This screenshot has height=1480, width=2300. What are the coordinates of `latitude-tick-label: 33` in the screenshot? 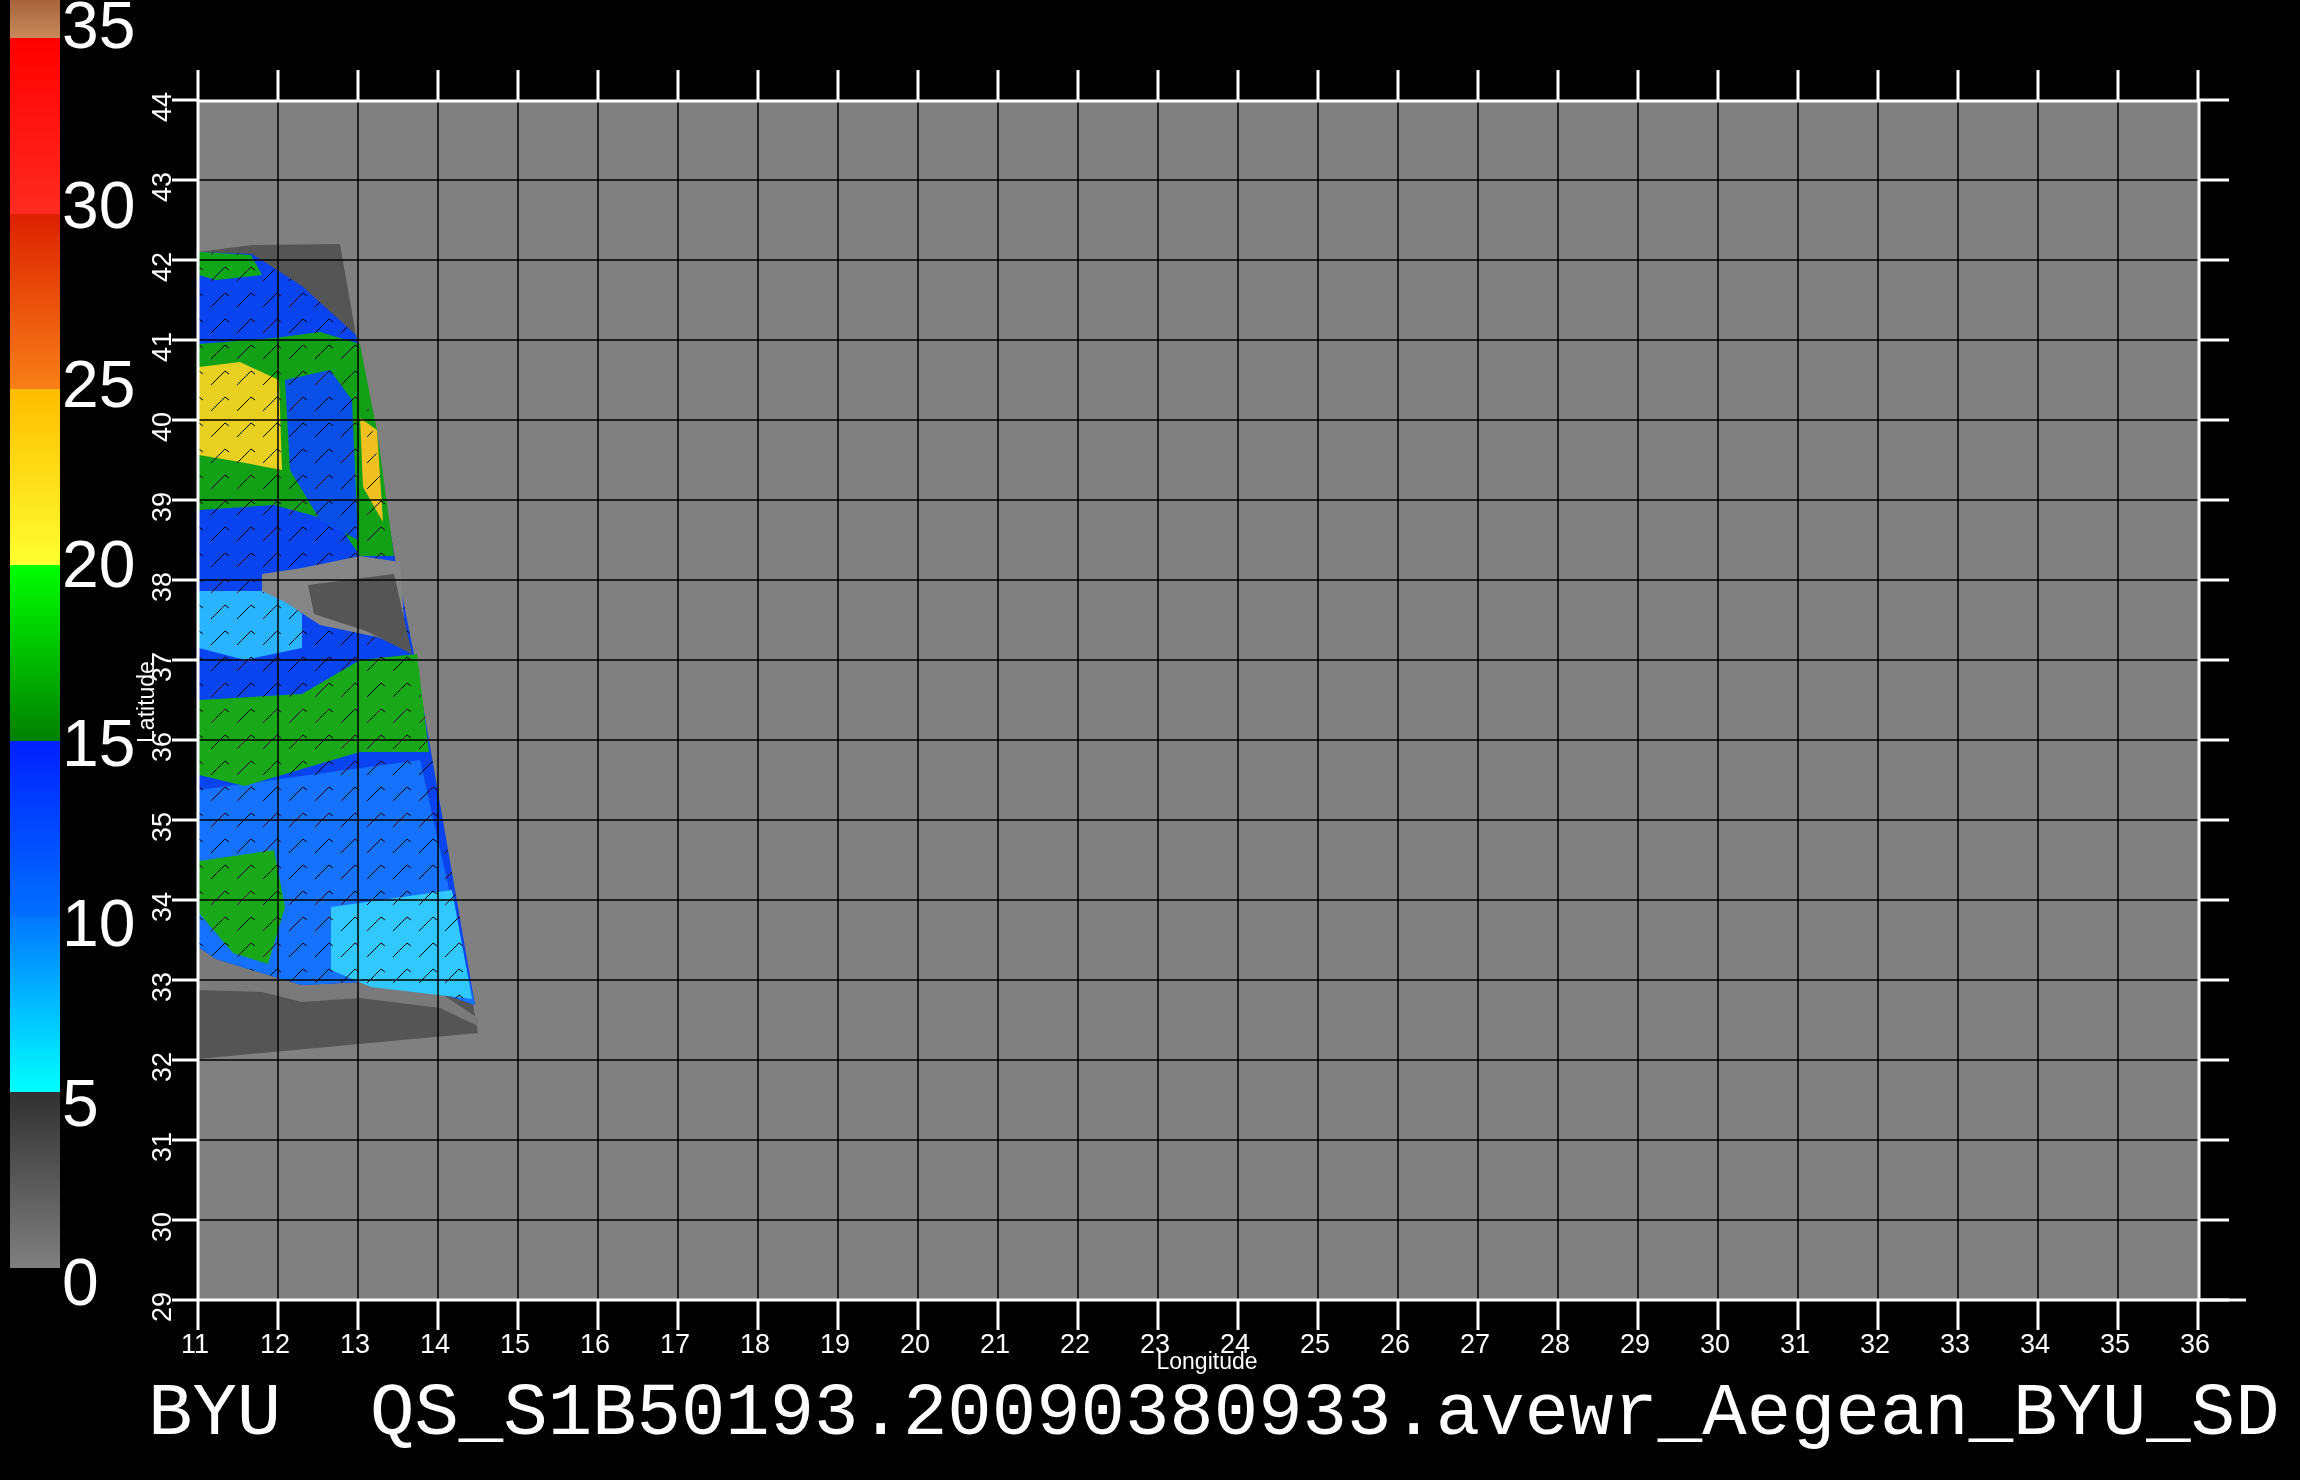 It's located at (162, 987).